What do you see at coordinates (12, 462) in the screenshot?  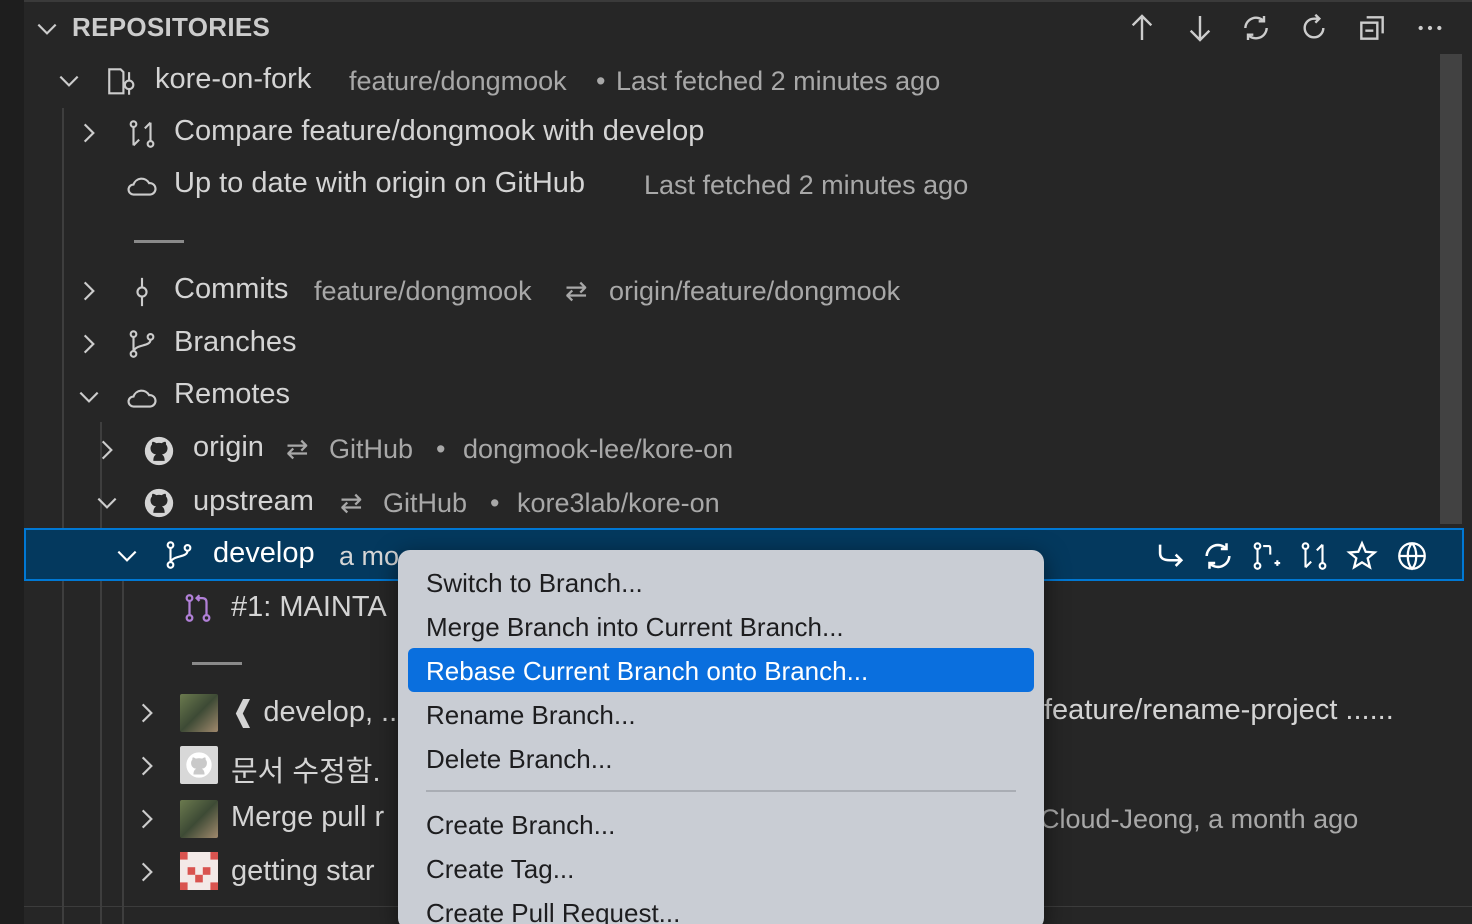 I see `activity-bar-edge` at bounding box center [12, 462].